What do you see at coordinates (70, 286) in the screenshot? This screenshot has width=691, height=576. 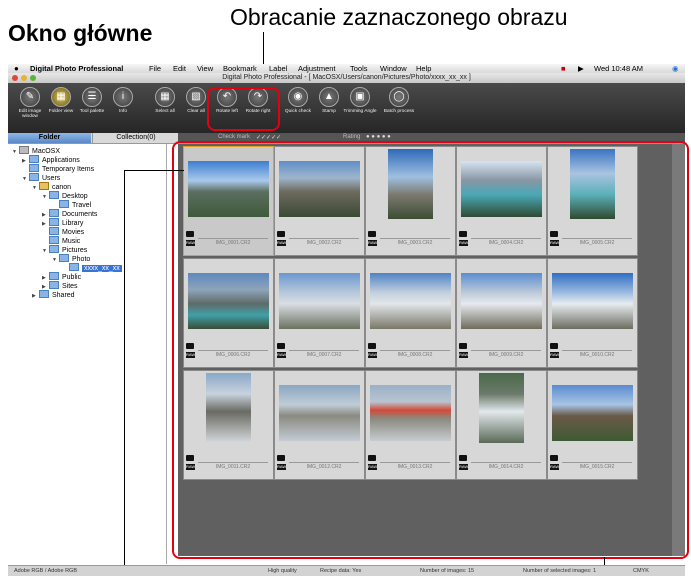 I see `tree-item-label: Sites` at bounding box center [70, 286].